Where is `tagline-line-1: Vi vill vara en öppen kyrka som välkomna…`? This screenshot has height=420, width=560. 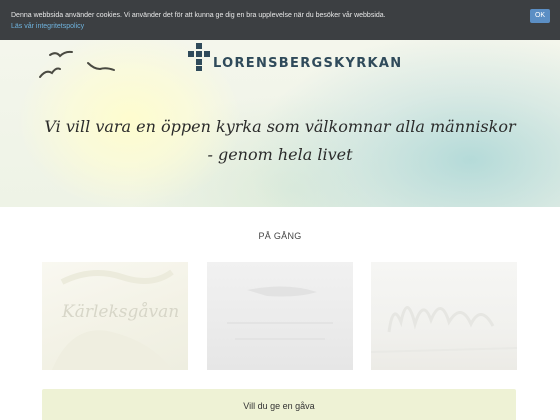 tagline-line-1: Vi vill vara en öppen kyrka som välkomna… is located at coordinates (280, 126).